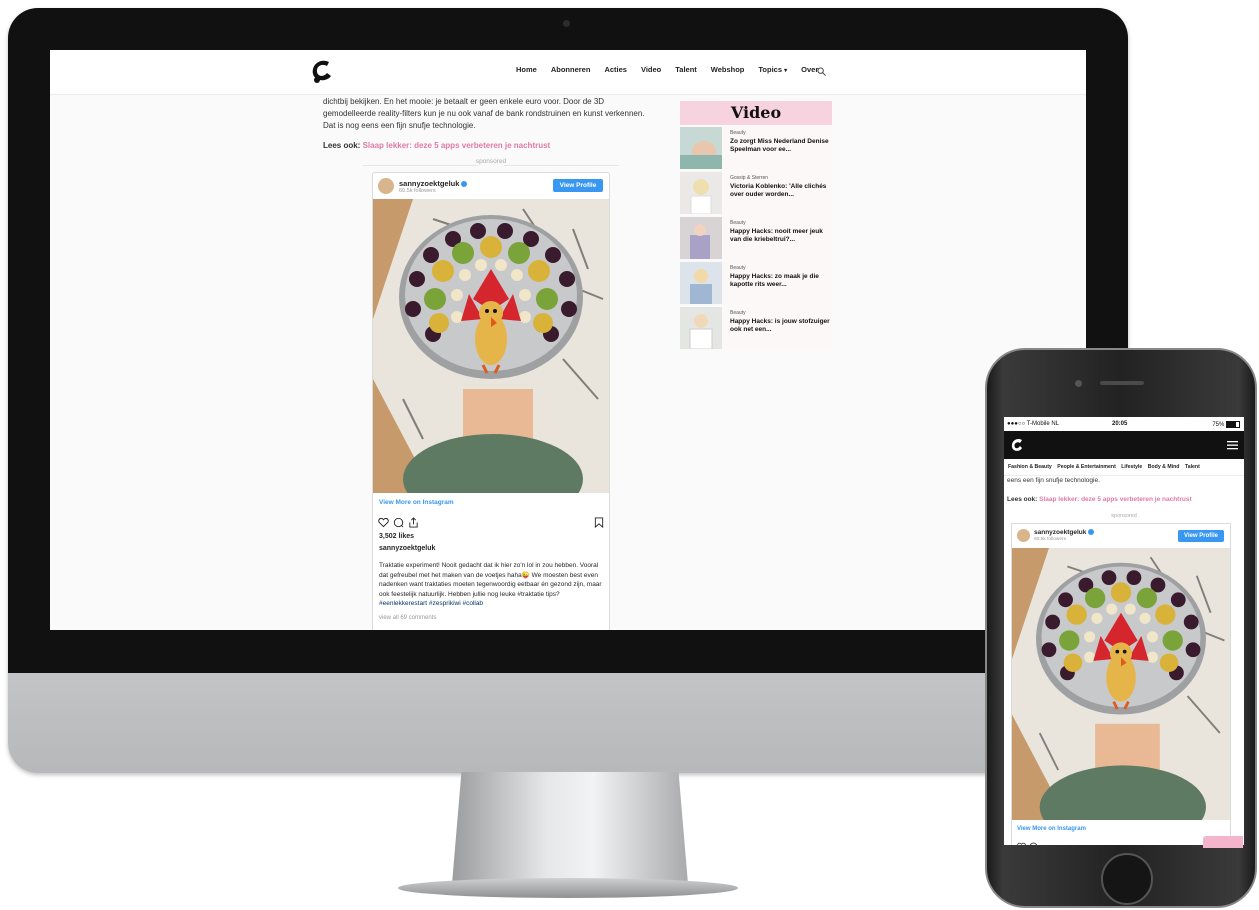 Image resolution: width=1259 pixels, height=910 pixels. I want to click on sponsored-label: sponsored, so click(491, 165).